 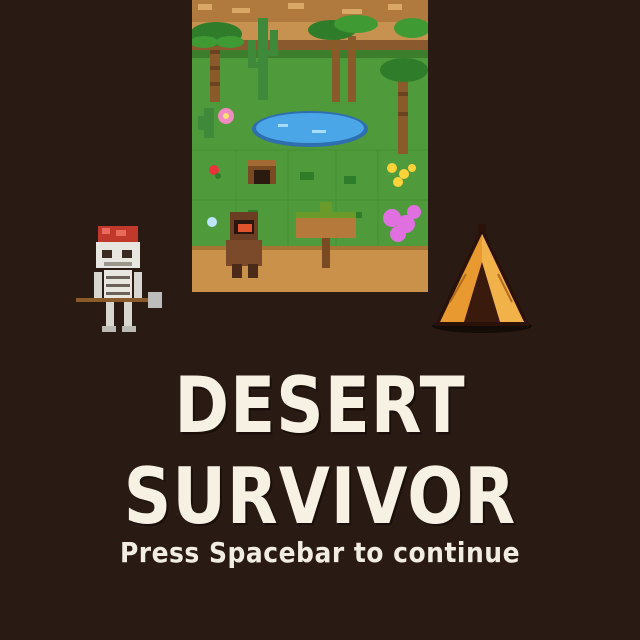 What do you see at coordinates (122, 279) in the screenshot?
I see `skeleton-warrior-sprite` at bounding box center [122, 279].